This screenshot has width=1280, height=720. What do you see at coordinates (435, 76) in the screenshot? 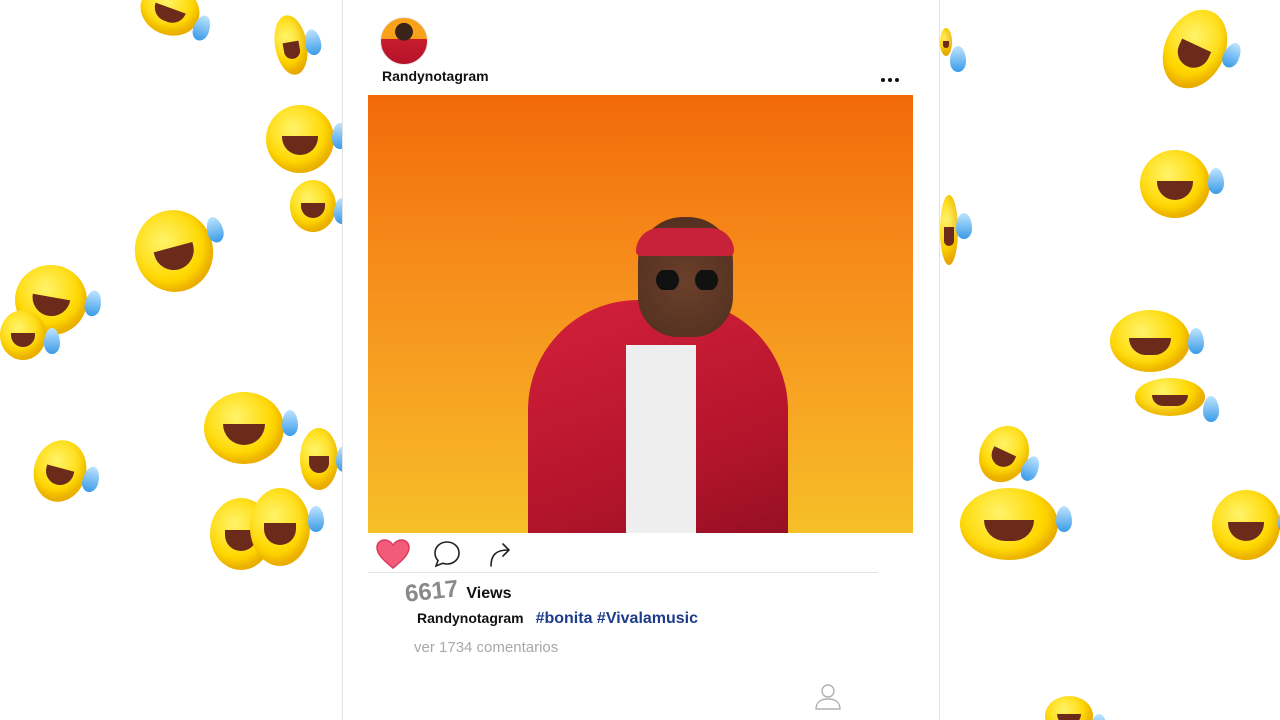
I see `post-username: Randynotagram` at bounding box center [435, 76].